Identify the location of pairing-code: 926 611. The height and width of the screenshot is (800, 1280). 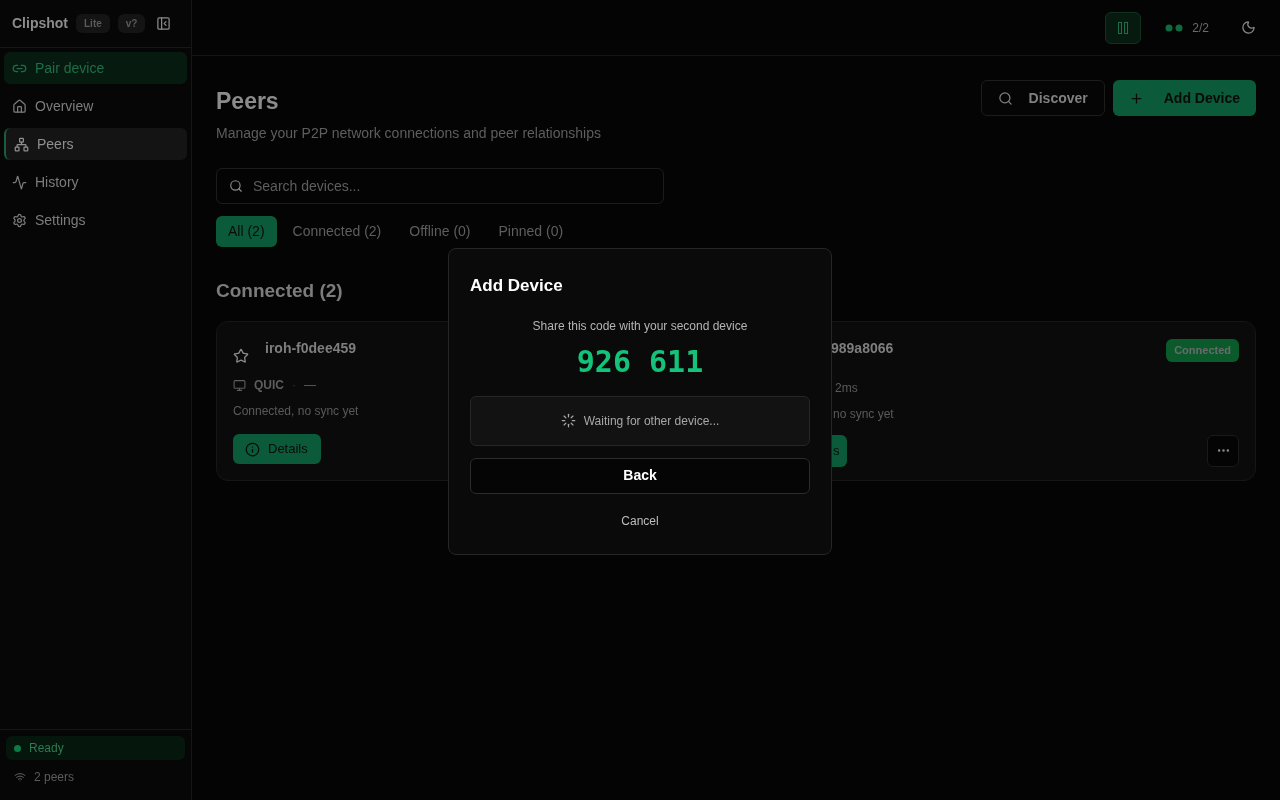
(640, 361).